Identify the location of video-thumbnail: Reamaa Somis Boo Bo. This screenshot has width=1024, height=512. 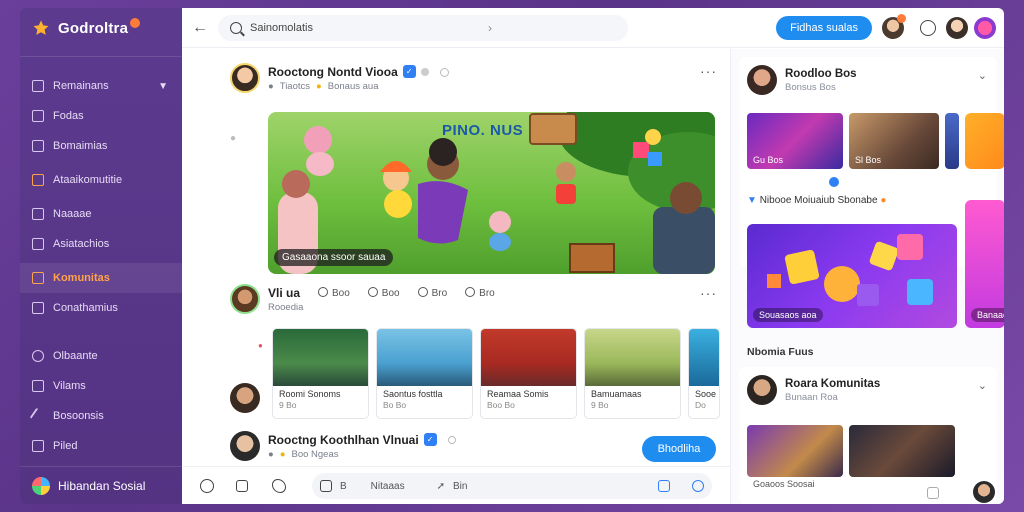
(528, 373).